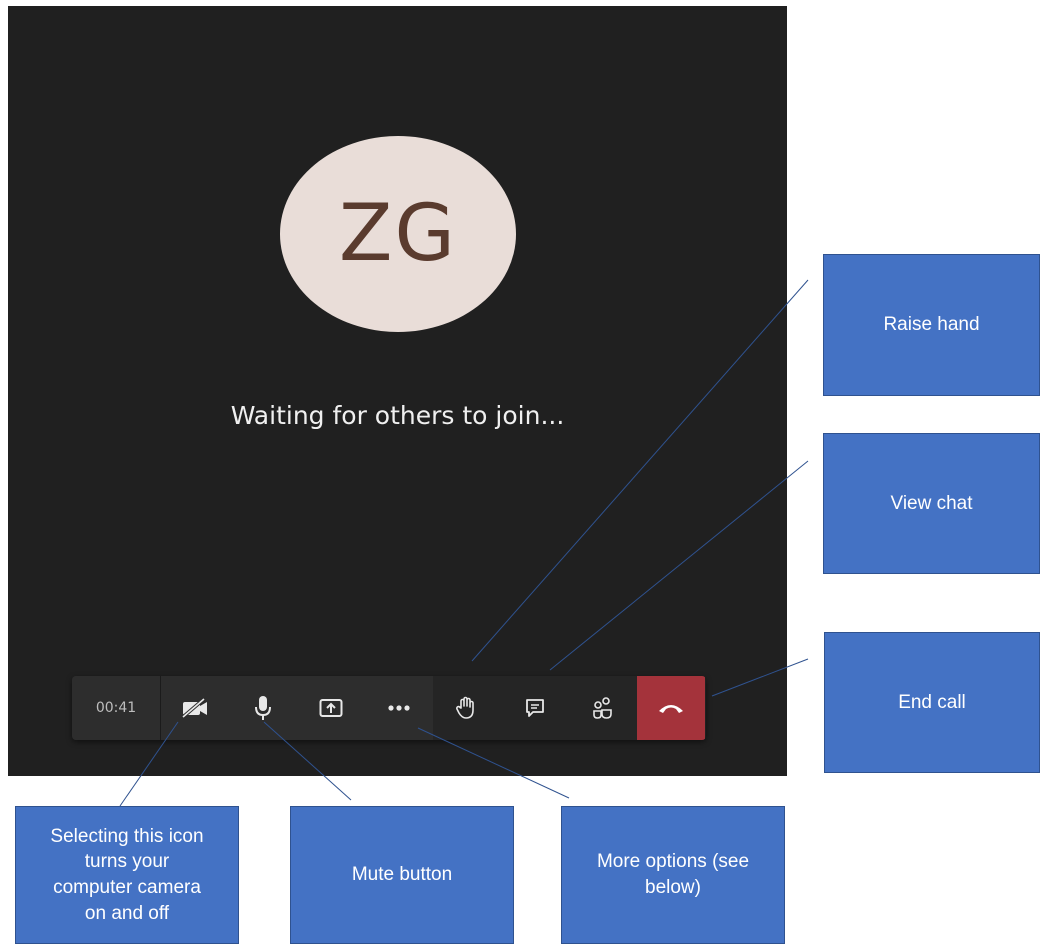  Describe the element at coordinates (127, 862) in the screenshot. I see `camera-callout-line2: turns your` at that location.